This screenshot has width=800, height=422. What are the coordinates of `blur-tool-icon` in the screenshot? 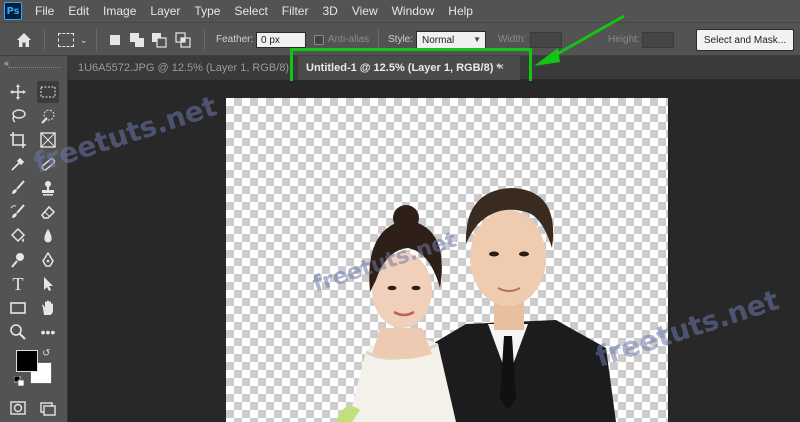 It's located at (48, 236).